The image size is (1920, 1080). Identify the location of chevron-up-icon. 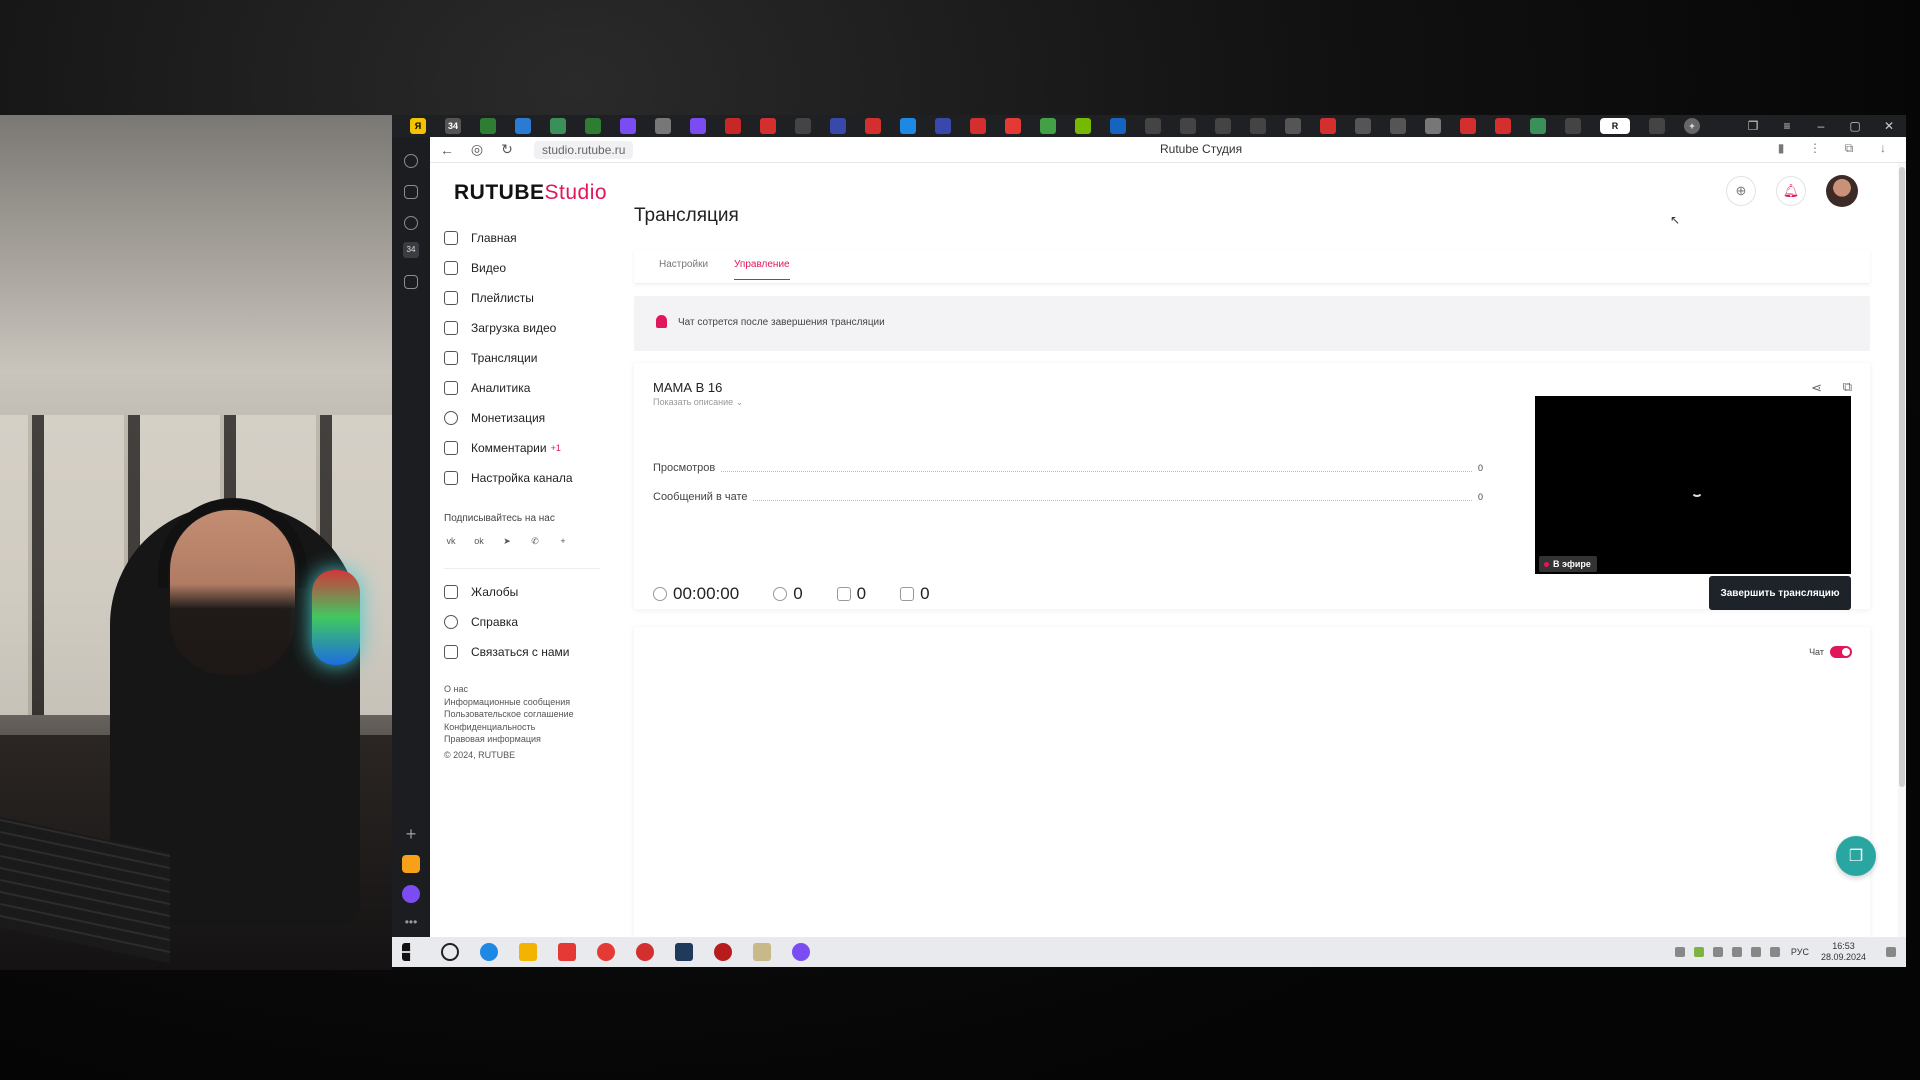
(1679, 952).